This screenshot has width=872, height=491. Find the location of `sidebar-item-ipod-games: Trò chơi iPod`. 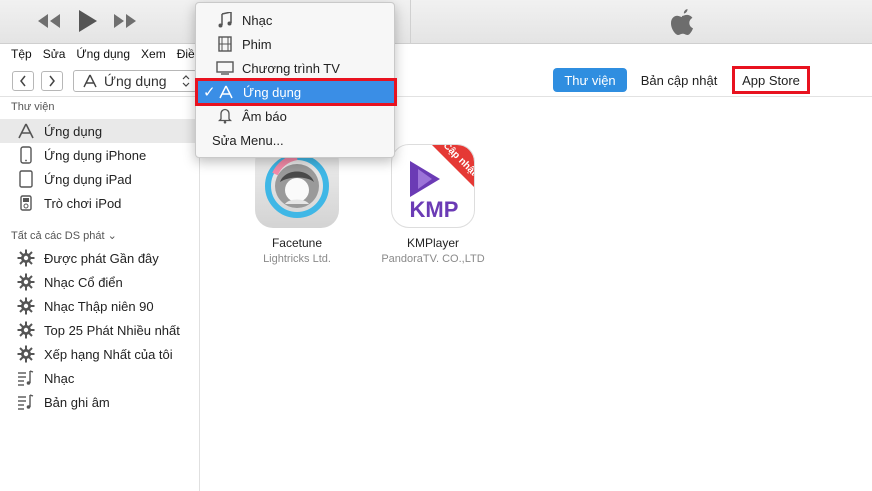

sidebar-item-ipod-games: Trò chơi iPod is located at coordinates (99, 203).